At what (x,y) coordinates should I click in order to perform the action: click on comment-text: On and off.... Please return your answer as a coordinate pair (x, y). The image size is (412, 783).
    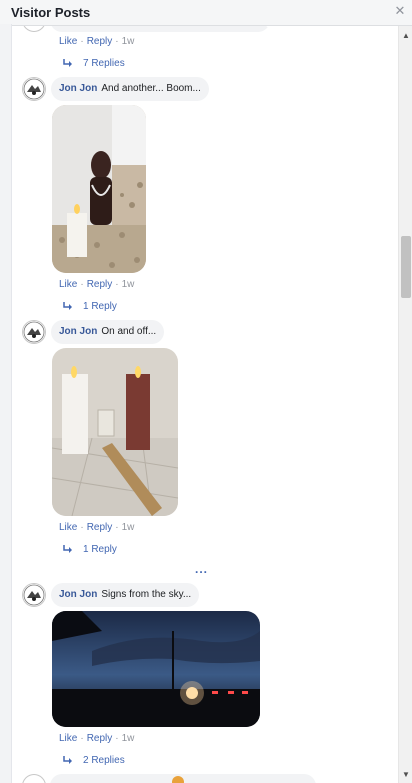
    Looking at the image, I should click on (129, 331).